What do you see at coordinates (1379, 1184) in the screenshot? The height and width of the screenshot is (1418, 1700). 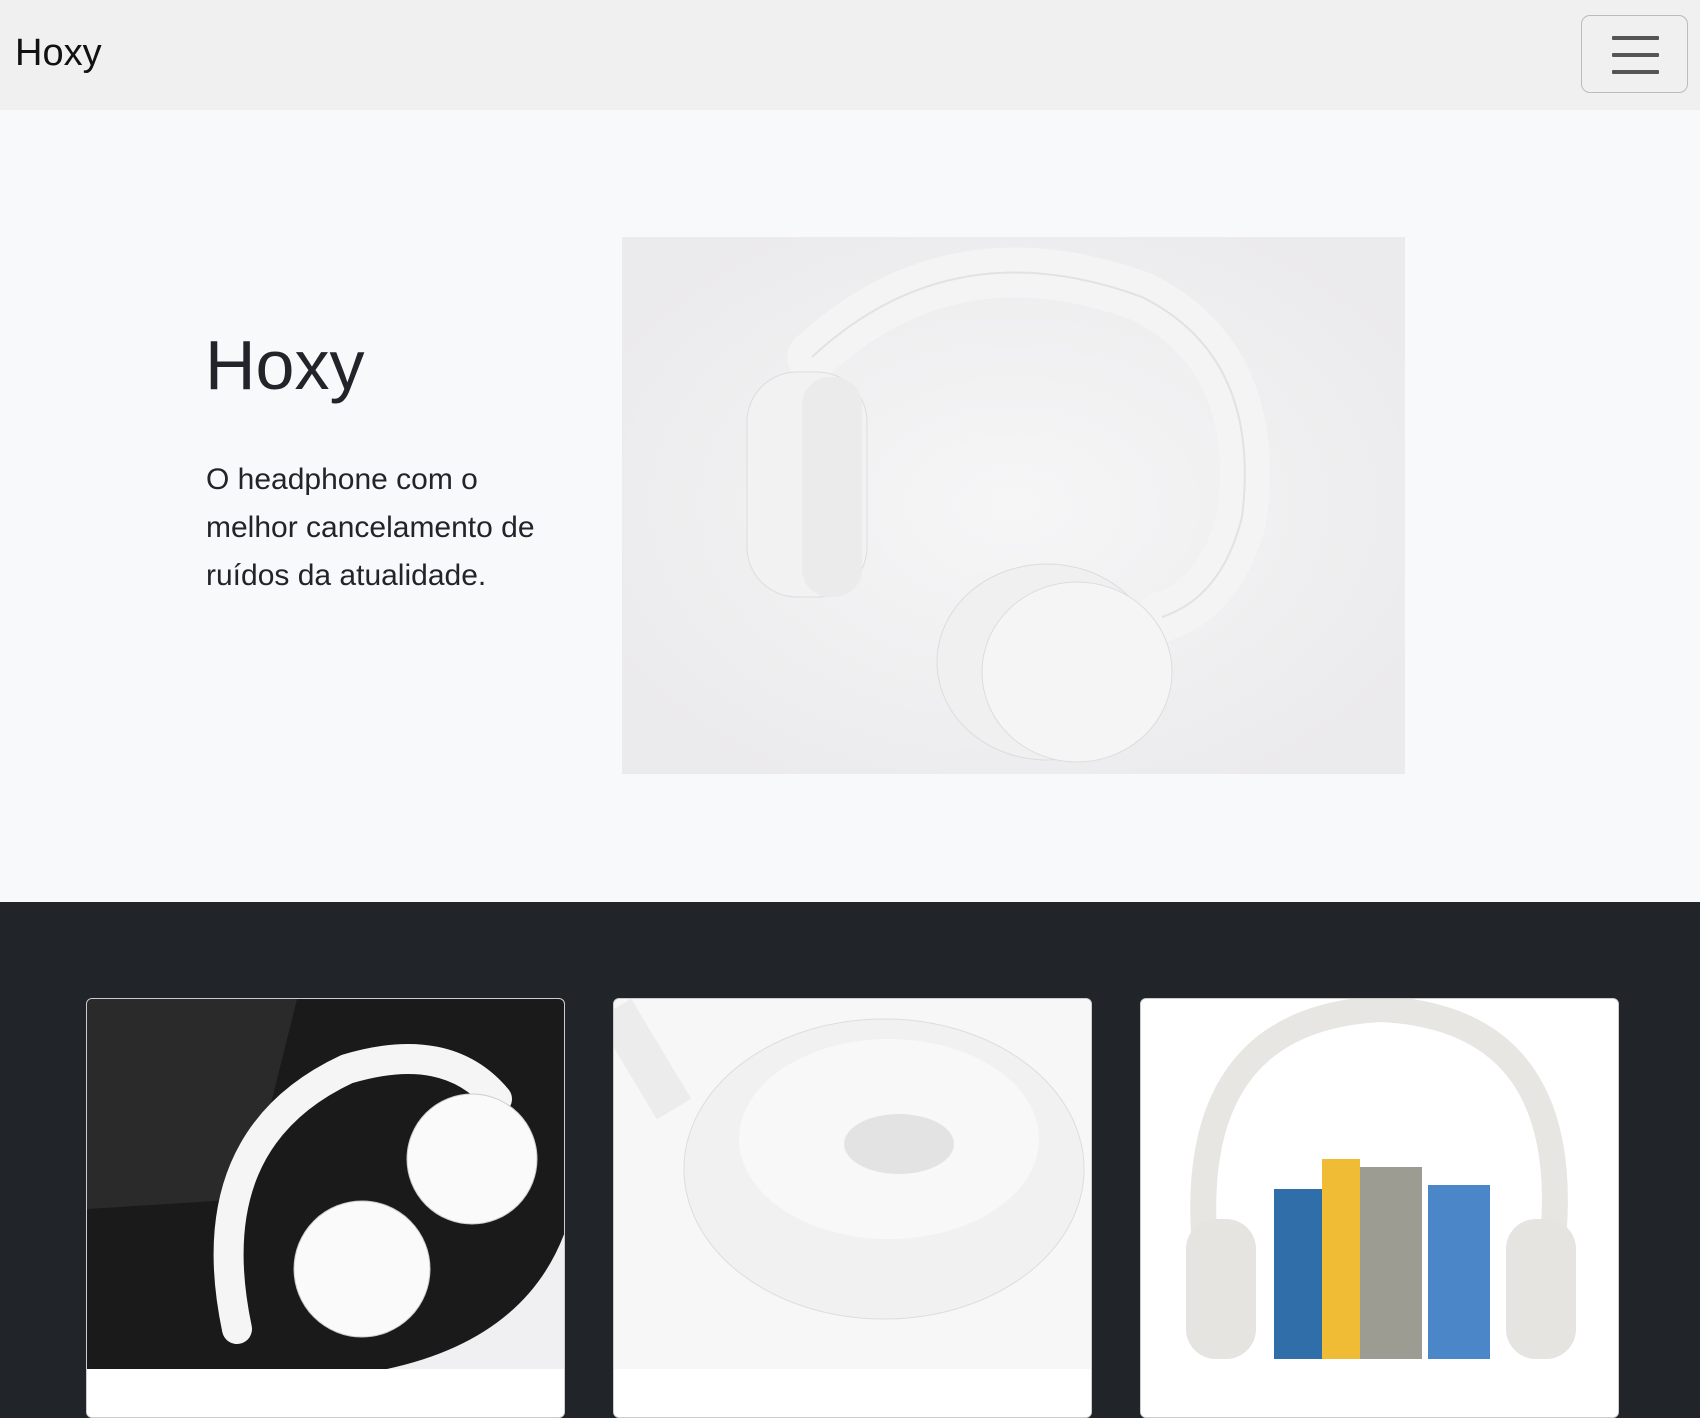 I see `card-image-books` at bounding box center [1379, 1184].